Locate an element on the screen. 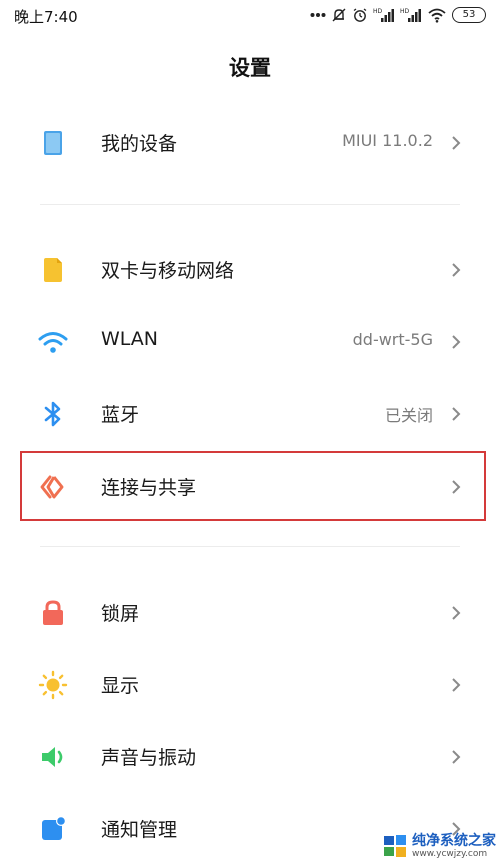  status-icons: HD HD 53 is located at coordinates (398, 15).